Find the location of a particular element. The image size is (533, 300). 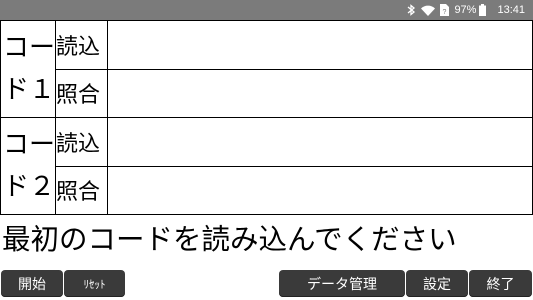

code1-label: コー ド１ is located at coordinates (28, 69).